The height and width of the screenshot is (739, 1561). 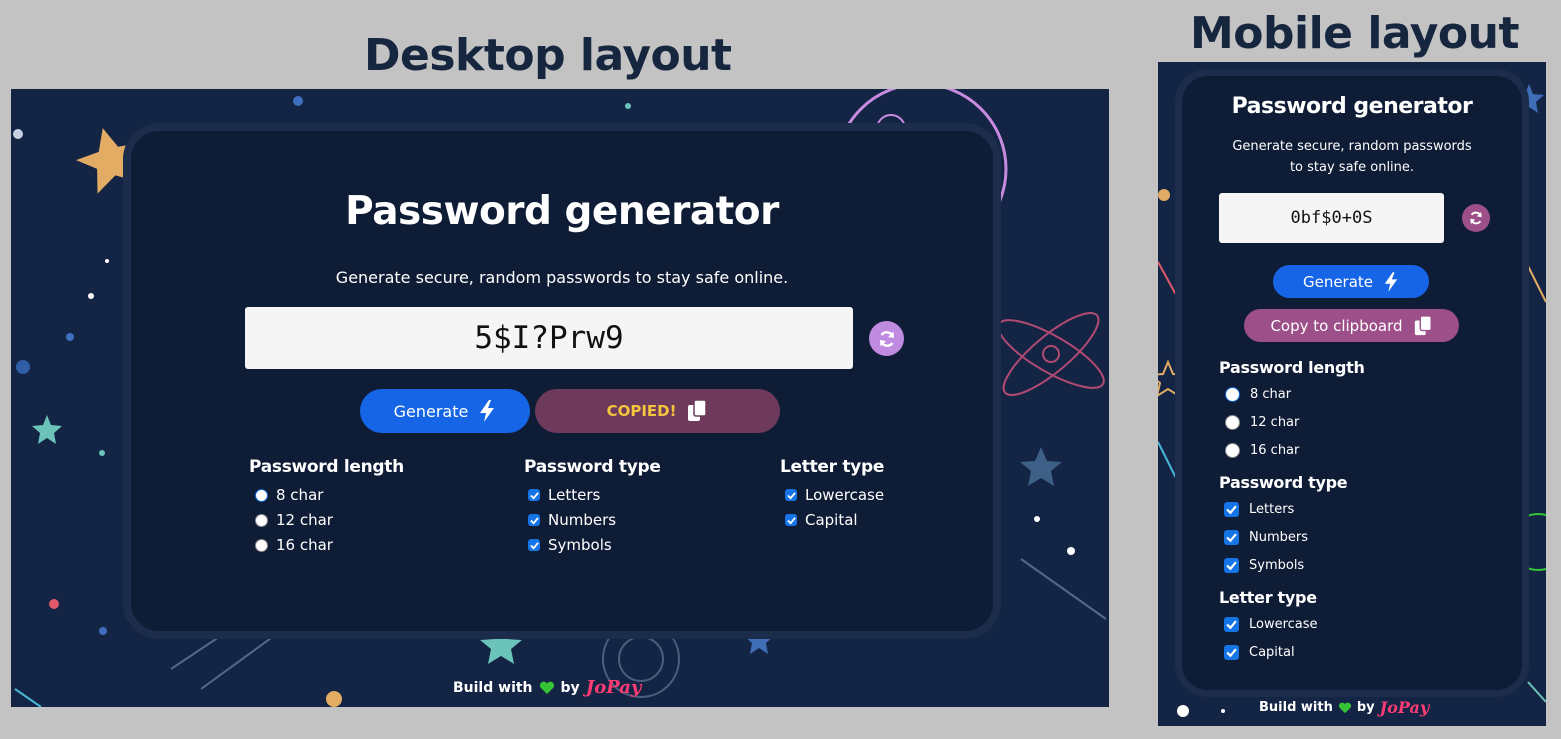 What do you see at coordinates (1277, 565) in the screenshot?
I see `mobile-type-option-symbols-label: Symbols` at bounding box center [1277, 565].